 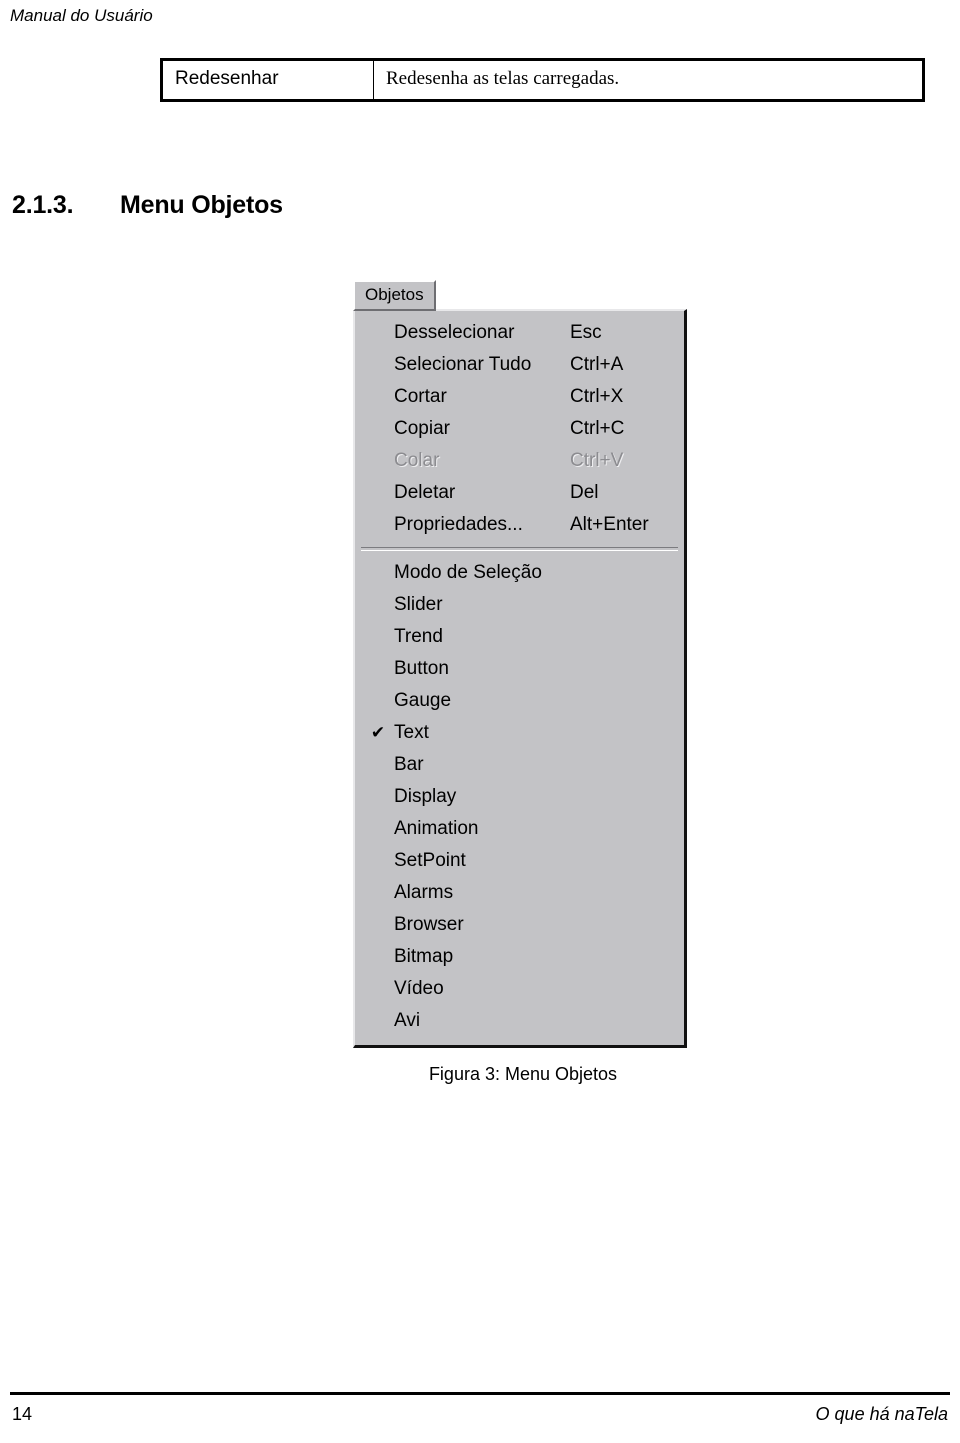 I want to click on menu-item-label: Button, so click(x=421, y=668).